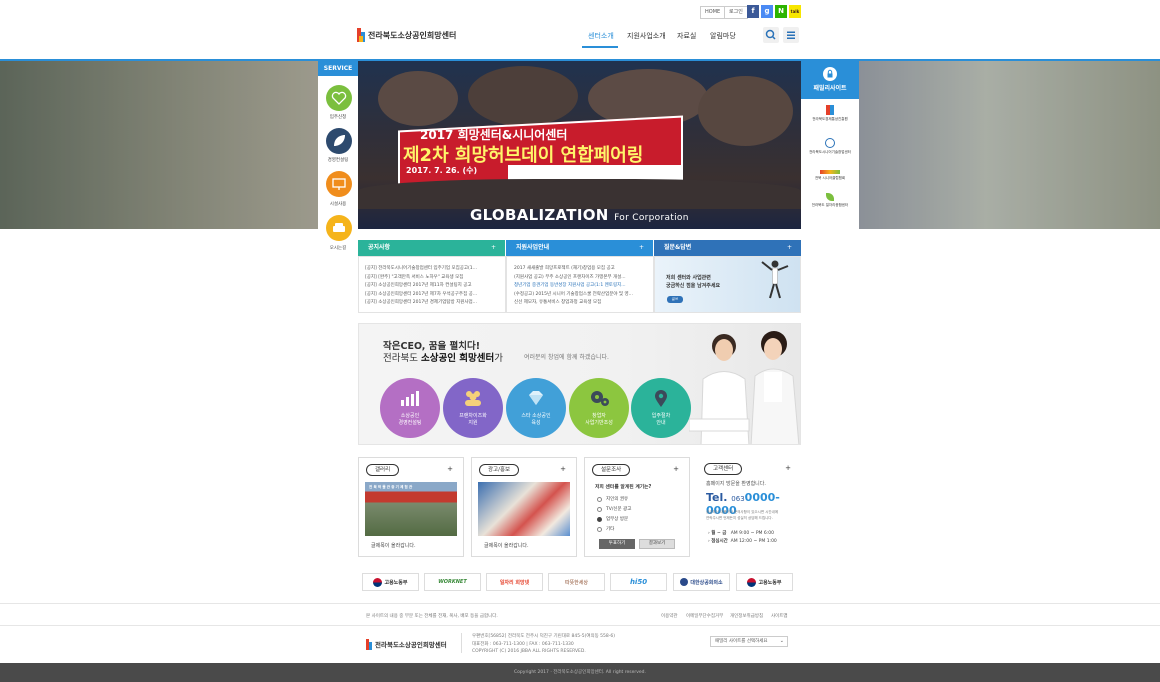  I want to click on family-site-link: 전북 시니어클럽협회, so click(830, 175).